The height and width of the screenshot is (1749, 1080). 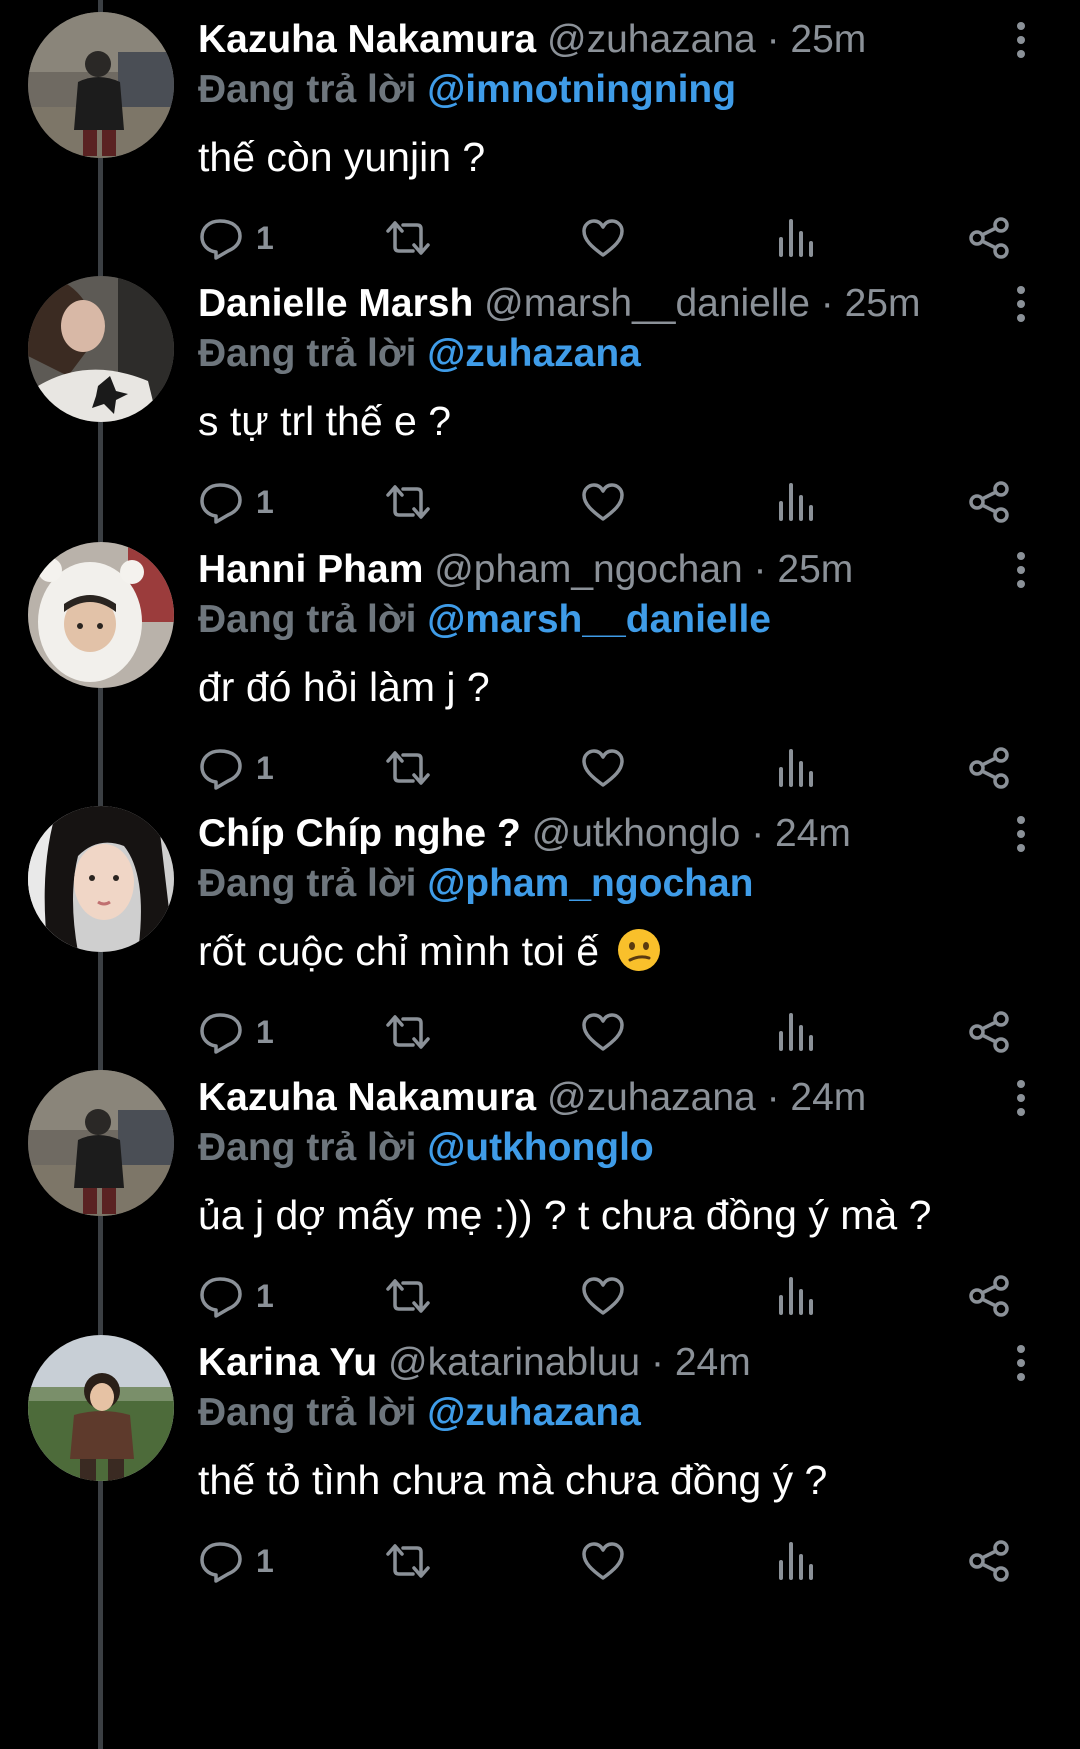 What do you see at coordinates (636, 833) in the screenshot?
I see `user-handle: @utkhonglo` at bounding box center [636, 833].